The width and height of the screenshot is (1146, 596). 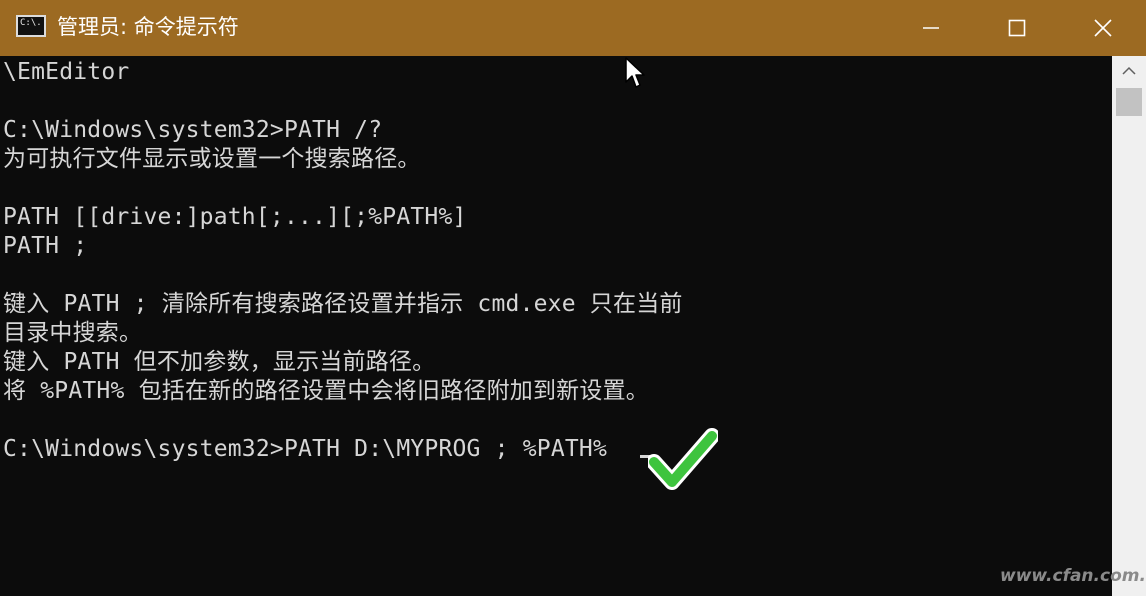 What do you see at coordinates (326, 391) in the screenshot?
I see `console-line: 将 %PATH% 包括在新的路径设置中会将旧路径附加到新设置。` at bounding box center [326, 391].